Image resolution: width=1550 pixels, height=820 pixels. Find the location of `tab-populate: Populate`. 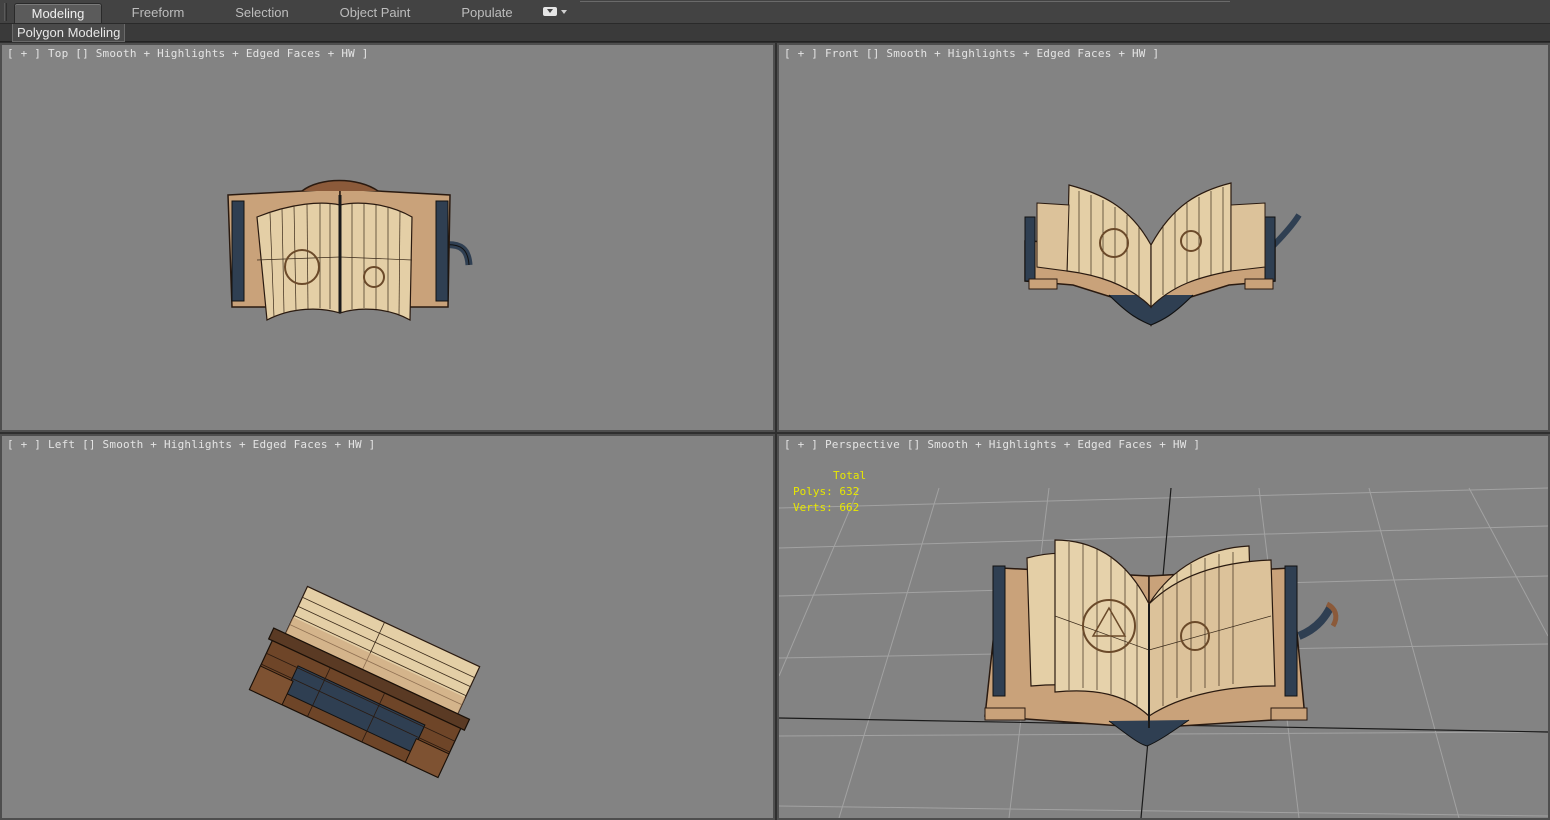

tab-populate: Populate is located at coordinates (487, 13).